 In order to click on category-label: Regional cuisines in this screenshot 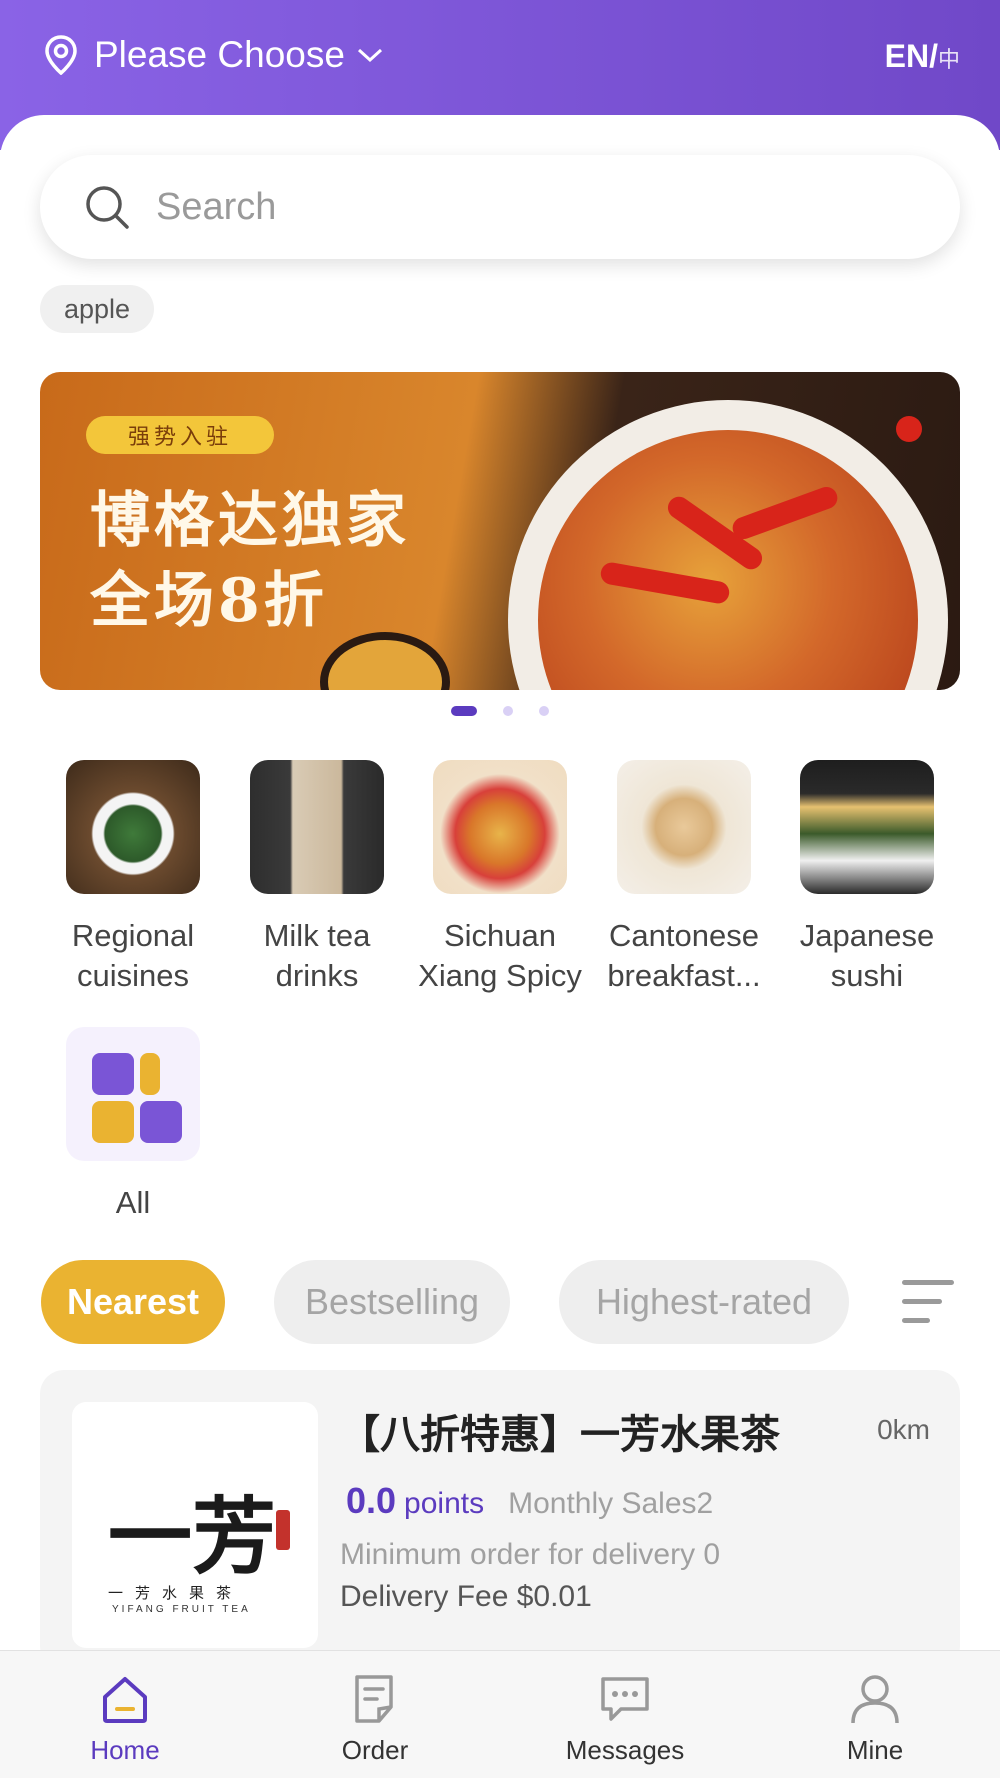, I will do `click(133, 955)`.